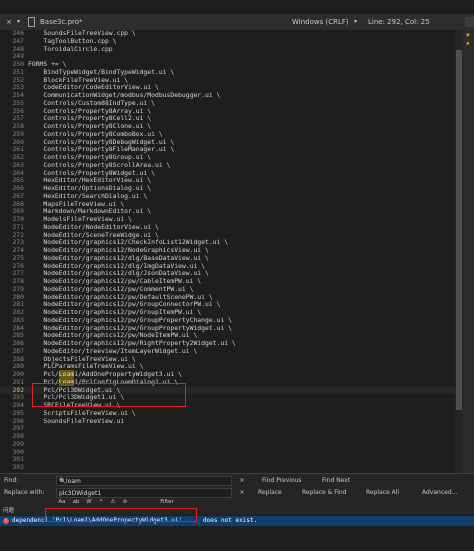 Image resolution: width=474 pixels, height=551 pixels. Describe the element at coordinates (80, 493) in the screenshot. I see `replace-input-value: plc3DWidget1` at that location.